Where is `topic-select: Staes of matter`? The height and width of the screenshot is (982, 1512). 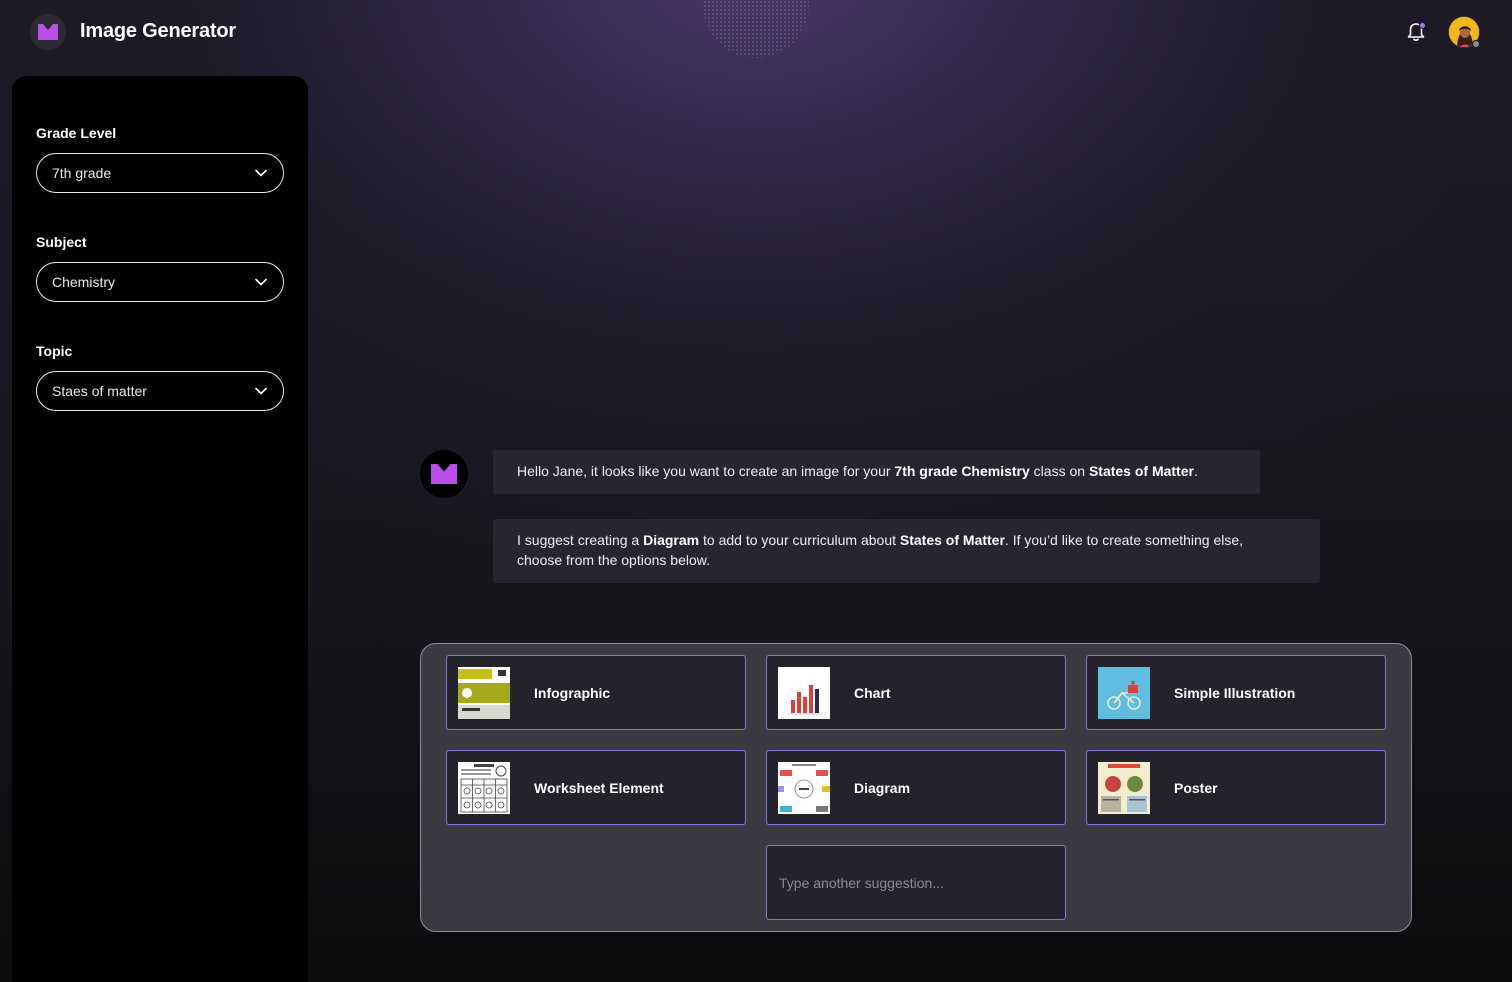
topic-select: Staes of matter is located at coordinates (160, 391).